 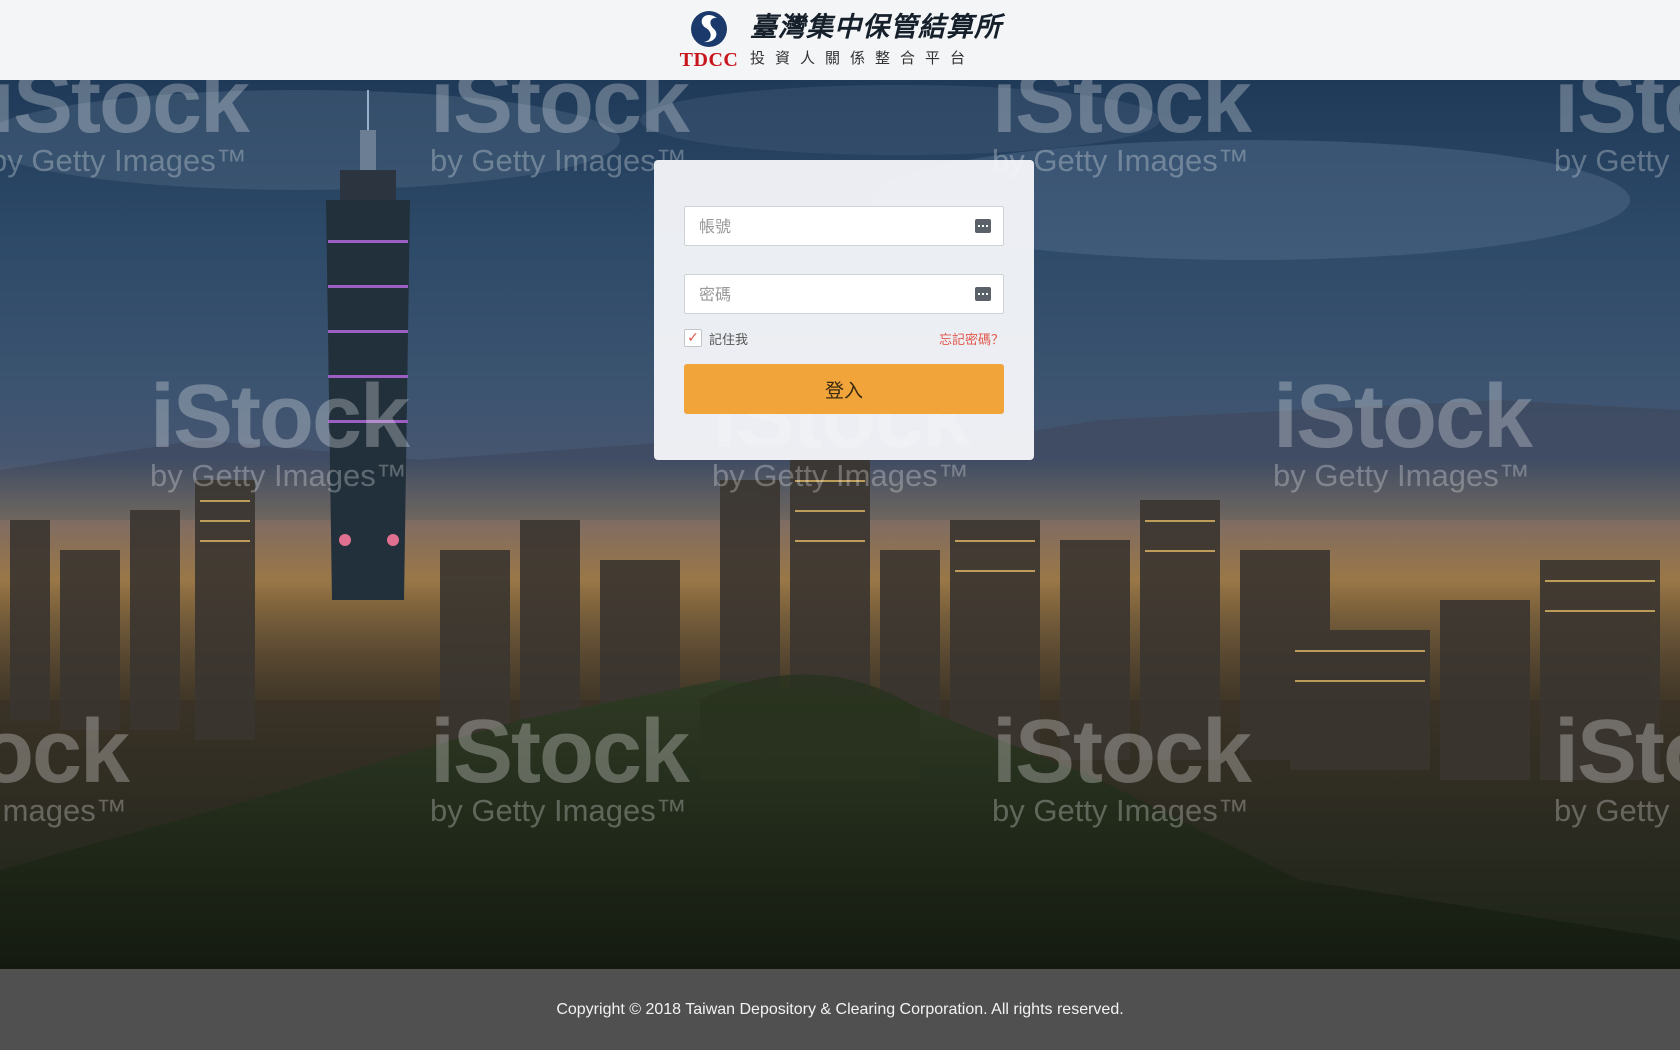 I want to click on logo-abbr: TDCC, so click(x=709, y=60).